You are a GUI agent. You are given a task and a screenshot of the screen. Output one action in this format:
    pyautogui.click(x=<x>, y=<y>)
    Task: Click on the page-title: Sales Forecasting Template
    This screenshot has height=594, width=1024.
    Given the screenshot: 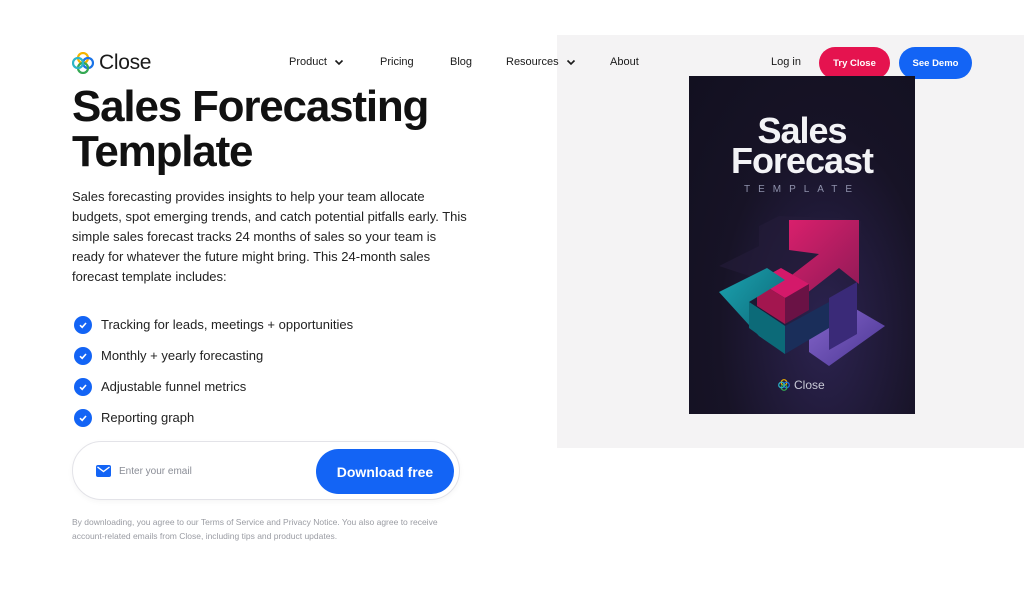 What is the action you would take?
    pyautogui.click(x=292, y=129)
    